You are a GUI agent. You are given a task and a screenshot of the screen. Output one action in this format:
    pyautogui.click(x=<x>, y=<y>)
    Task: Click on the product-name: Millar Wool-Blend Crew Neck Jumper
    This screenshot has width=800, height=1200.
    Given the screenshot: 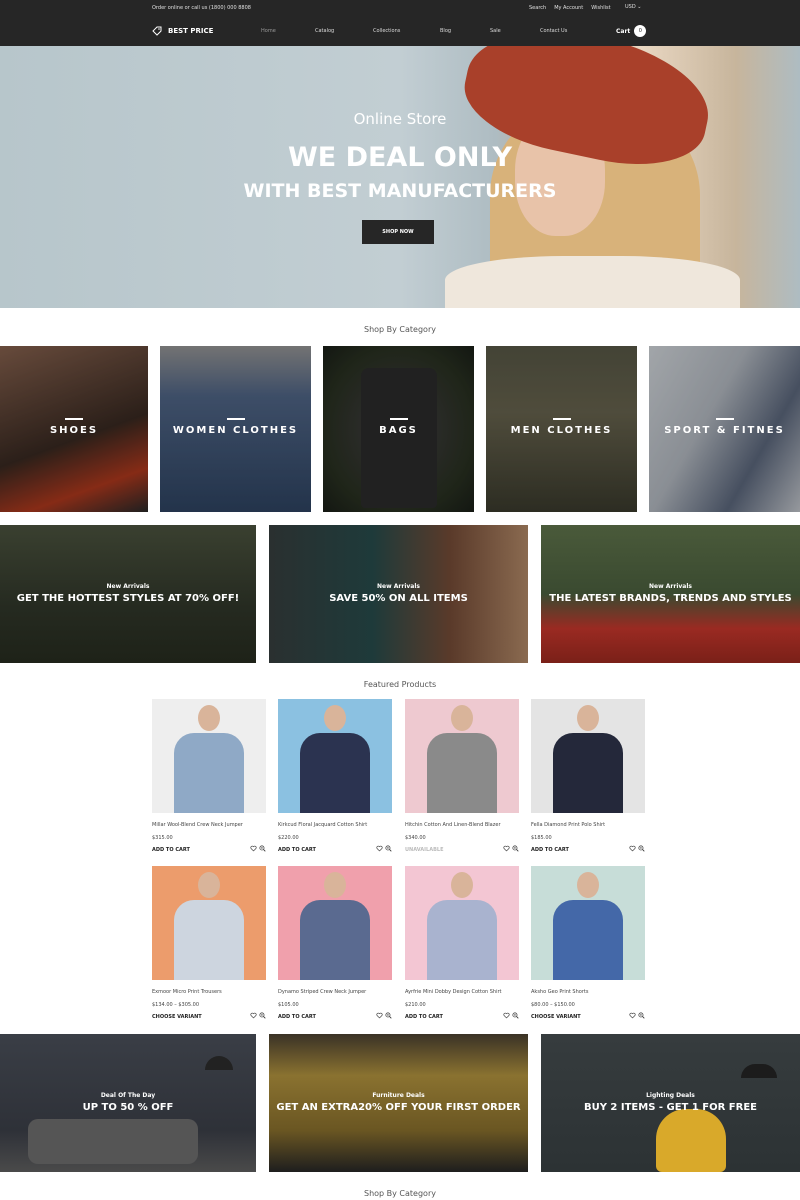 What is the action you would take?
    pyautogui.click(x=197, y=825)
    